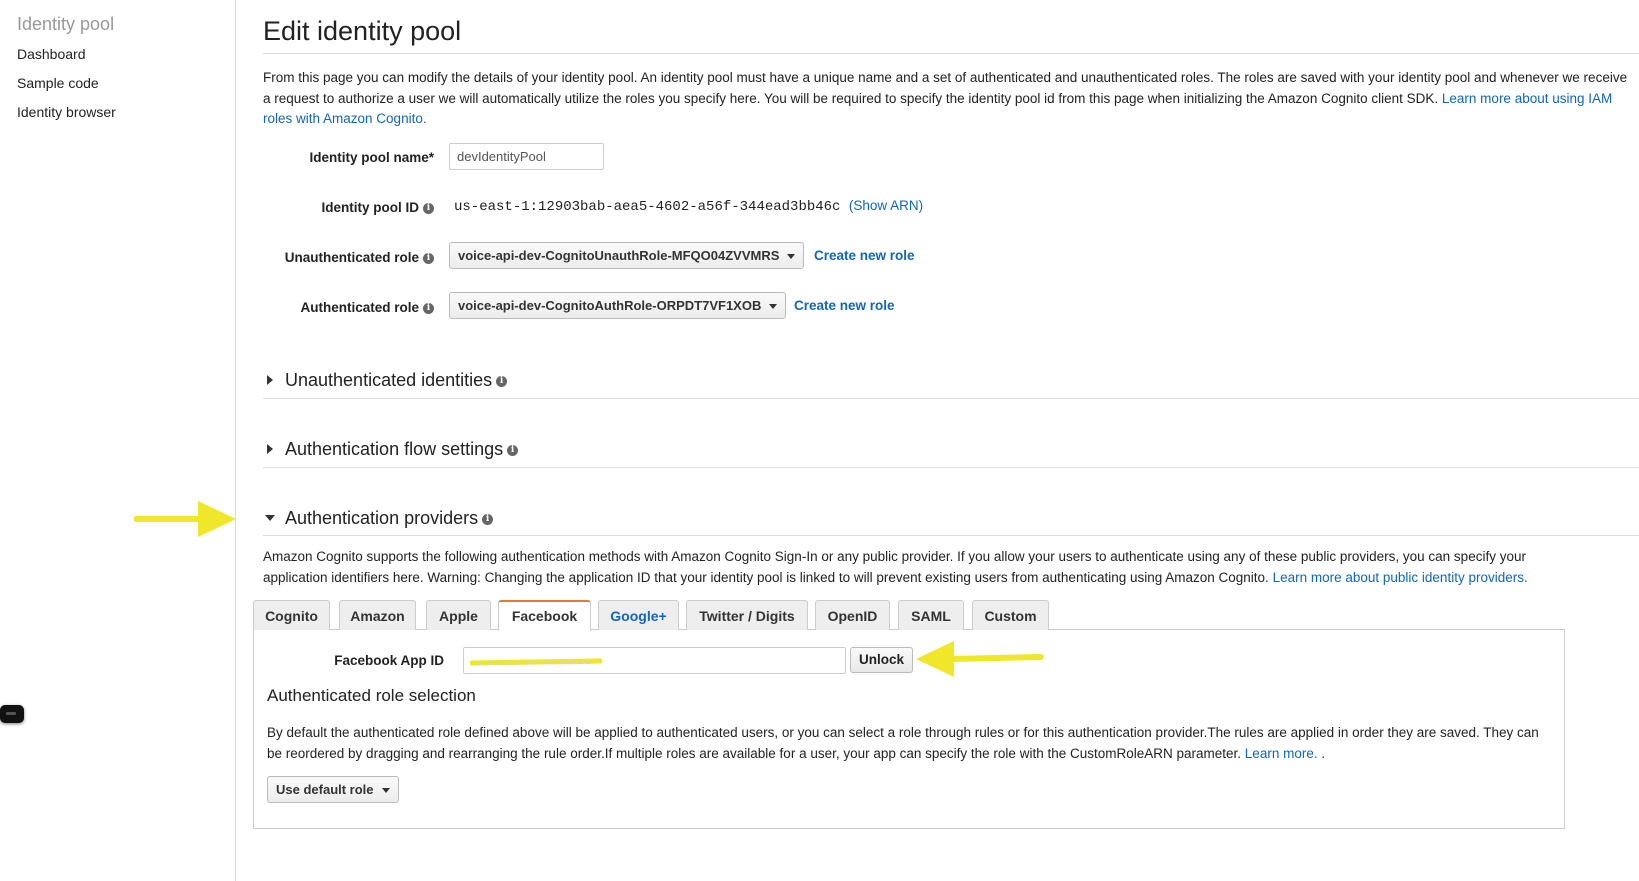 This screenshot has height=881, width=1639. Describe the element at coordinates (377, 615) in the screenshot. I see `tab-amazon: Amazon` at that location.